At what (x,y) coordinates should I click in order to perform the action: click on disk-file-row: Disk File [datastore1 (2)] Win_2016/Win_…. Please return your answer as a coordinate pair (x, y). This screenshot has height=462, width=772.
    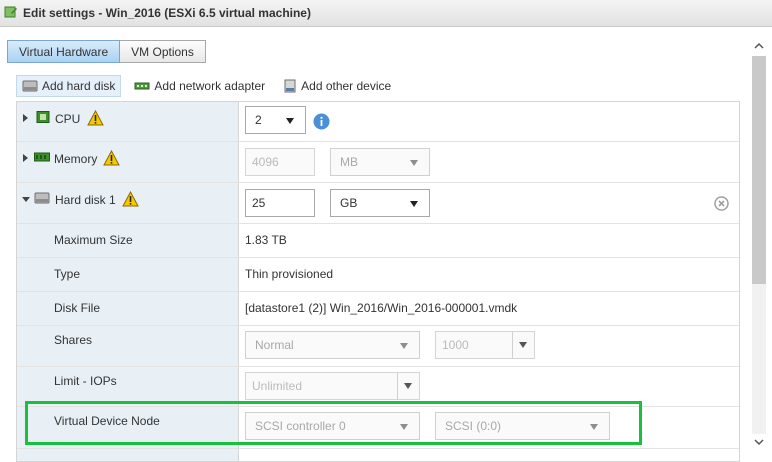
    Looking at the image, I should click on (378, 309).